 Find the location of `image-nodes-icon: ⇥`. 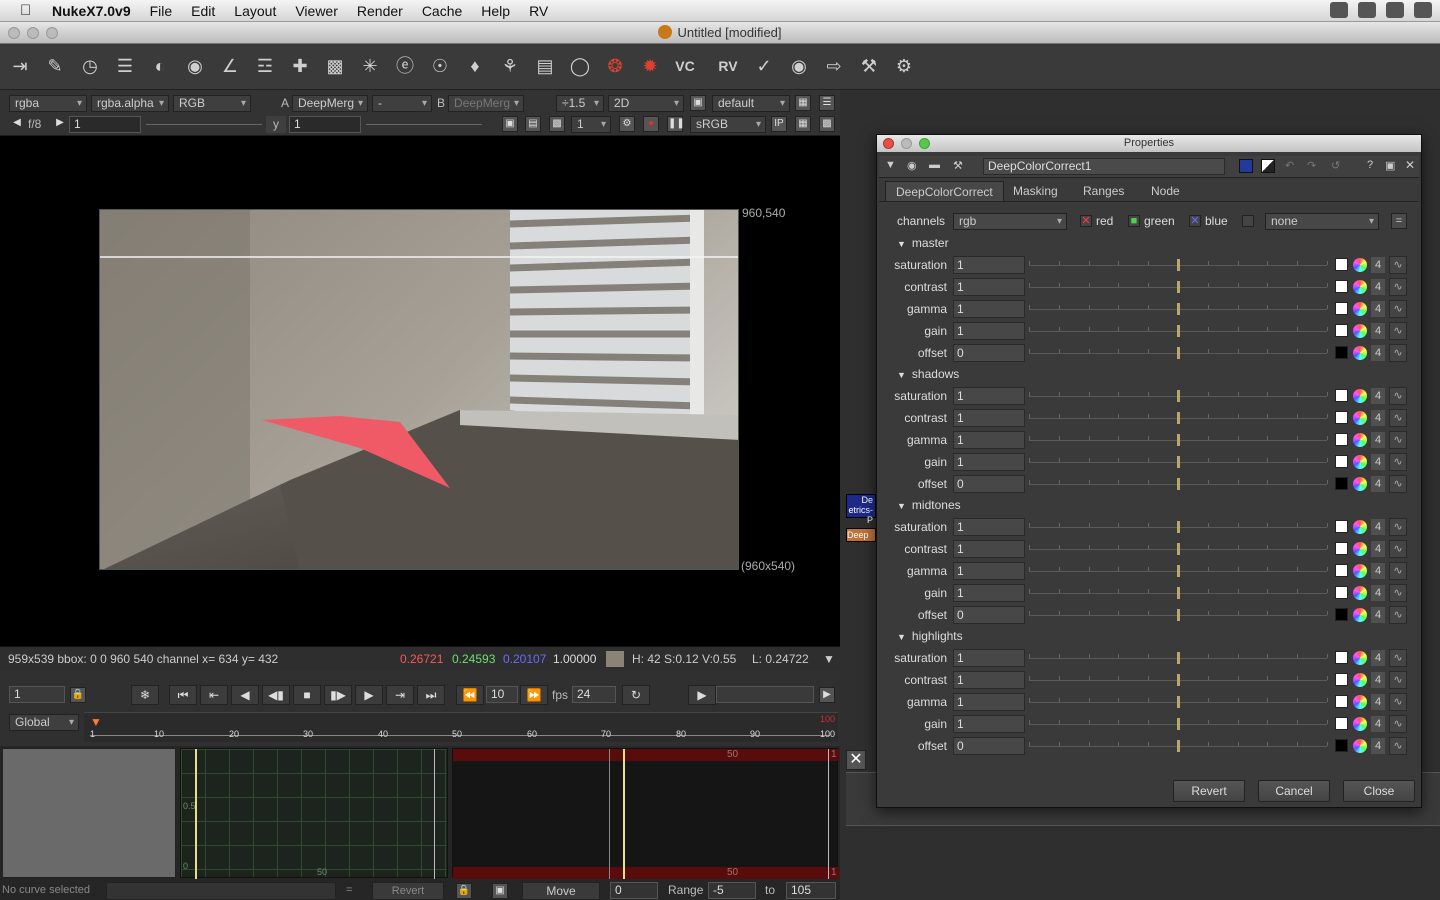

image-nodes-icon: ⇥ is located at coordinates (20, 66).